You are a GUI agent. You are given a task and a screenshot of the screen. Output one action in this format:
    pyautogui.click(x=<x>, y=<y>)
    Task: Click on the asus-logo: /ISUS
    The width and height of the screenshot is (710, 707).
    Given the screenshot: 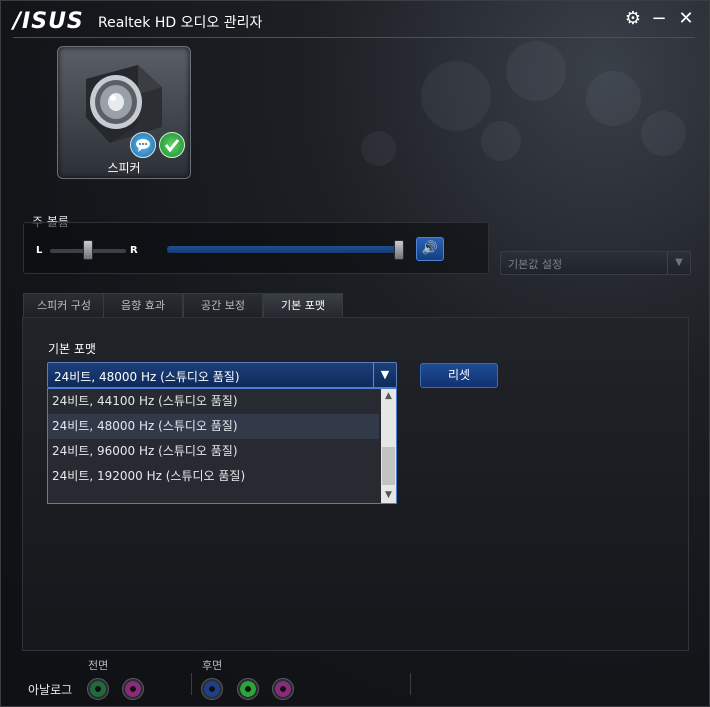 What is the action you would take?
    pyautogui.click(x=48, y=21)
    